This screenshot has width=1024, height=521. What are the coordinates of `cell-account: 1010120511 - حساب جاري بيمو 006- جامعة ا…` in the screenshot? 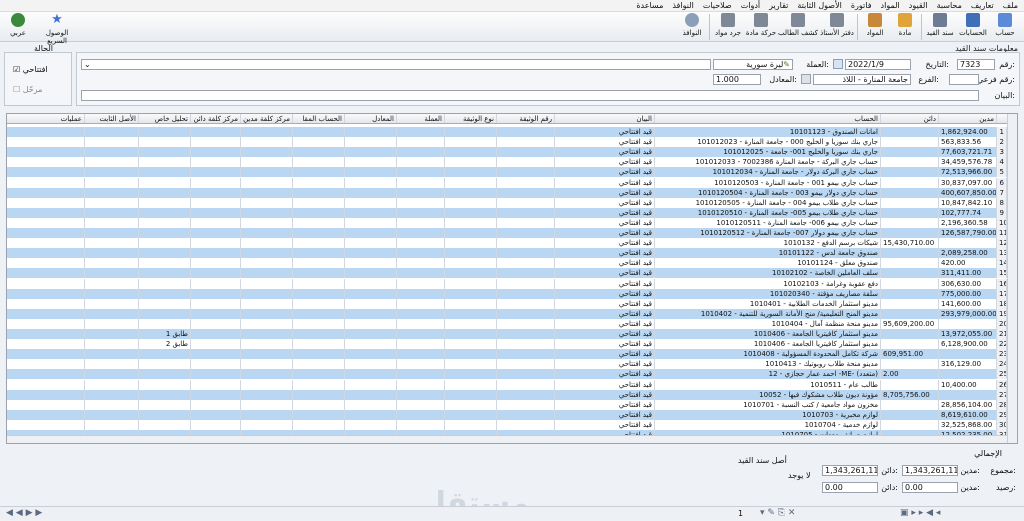 It's located at (768, 222).